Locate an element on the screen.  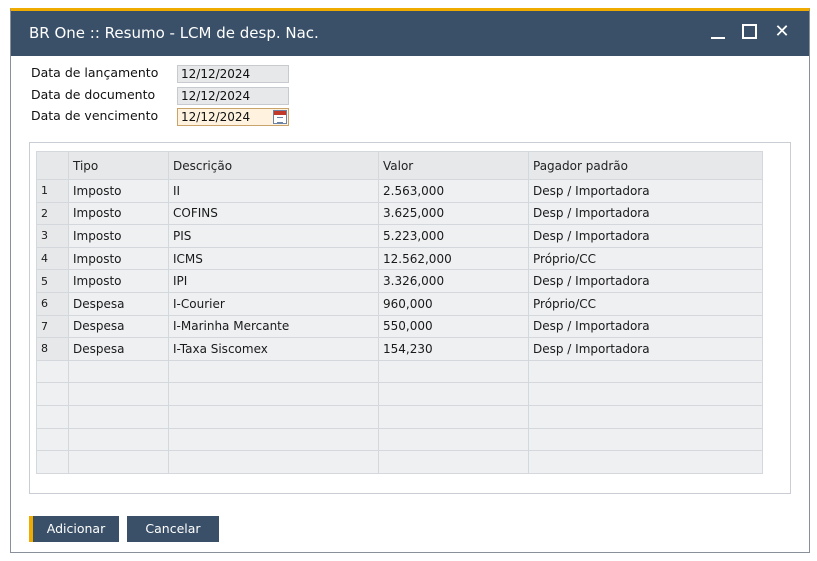
cell-descricao: I-Marinha Mercante is located at coordinates (273, 326).